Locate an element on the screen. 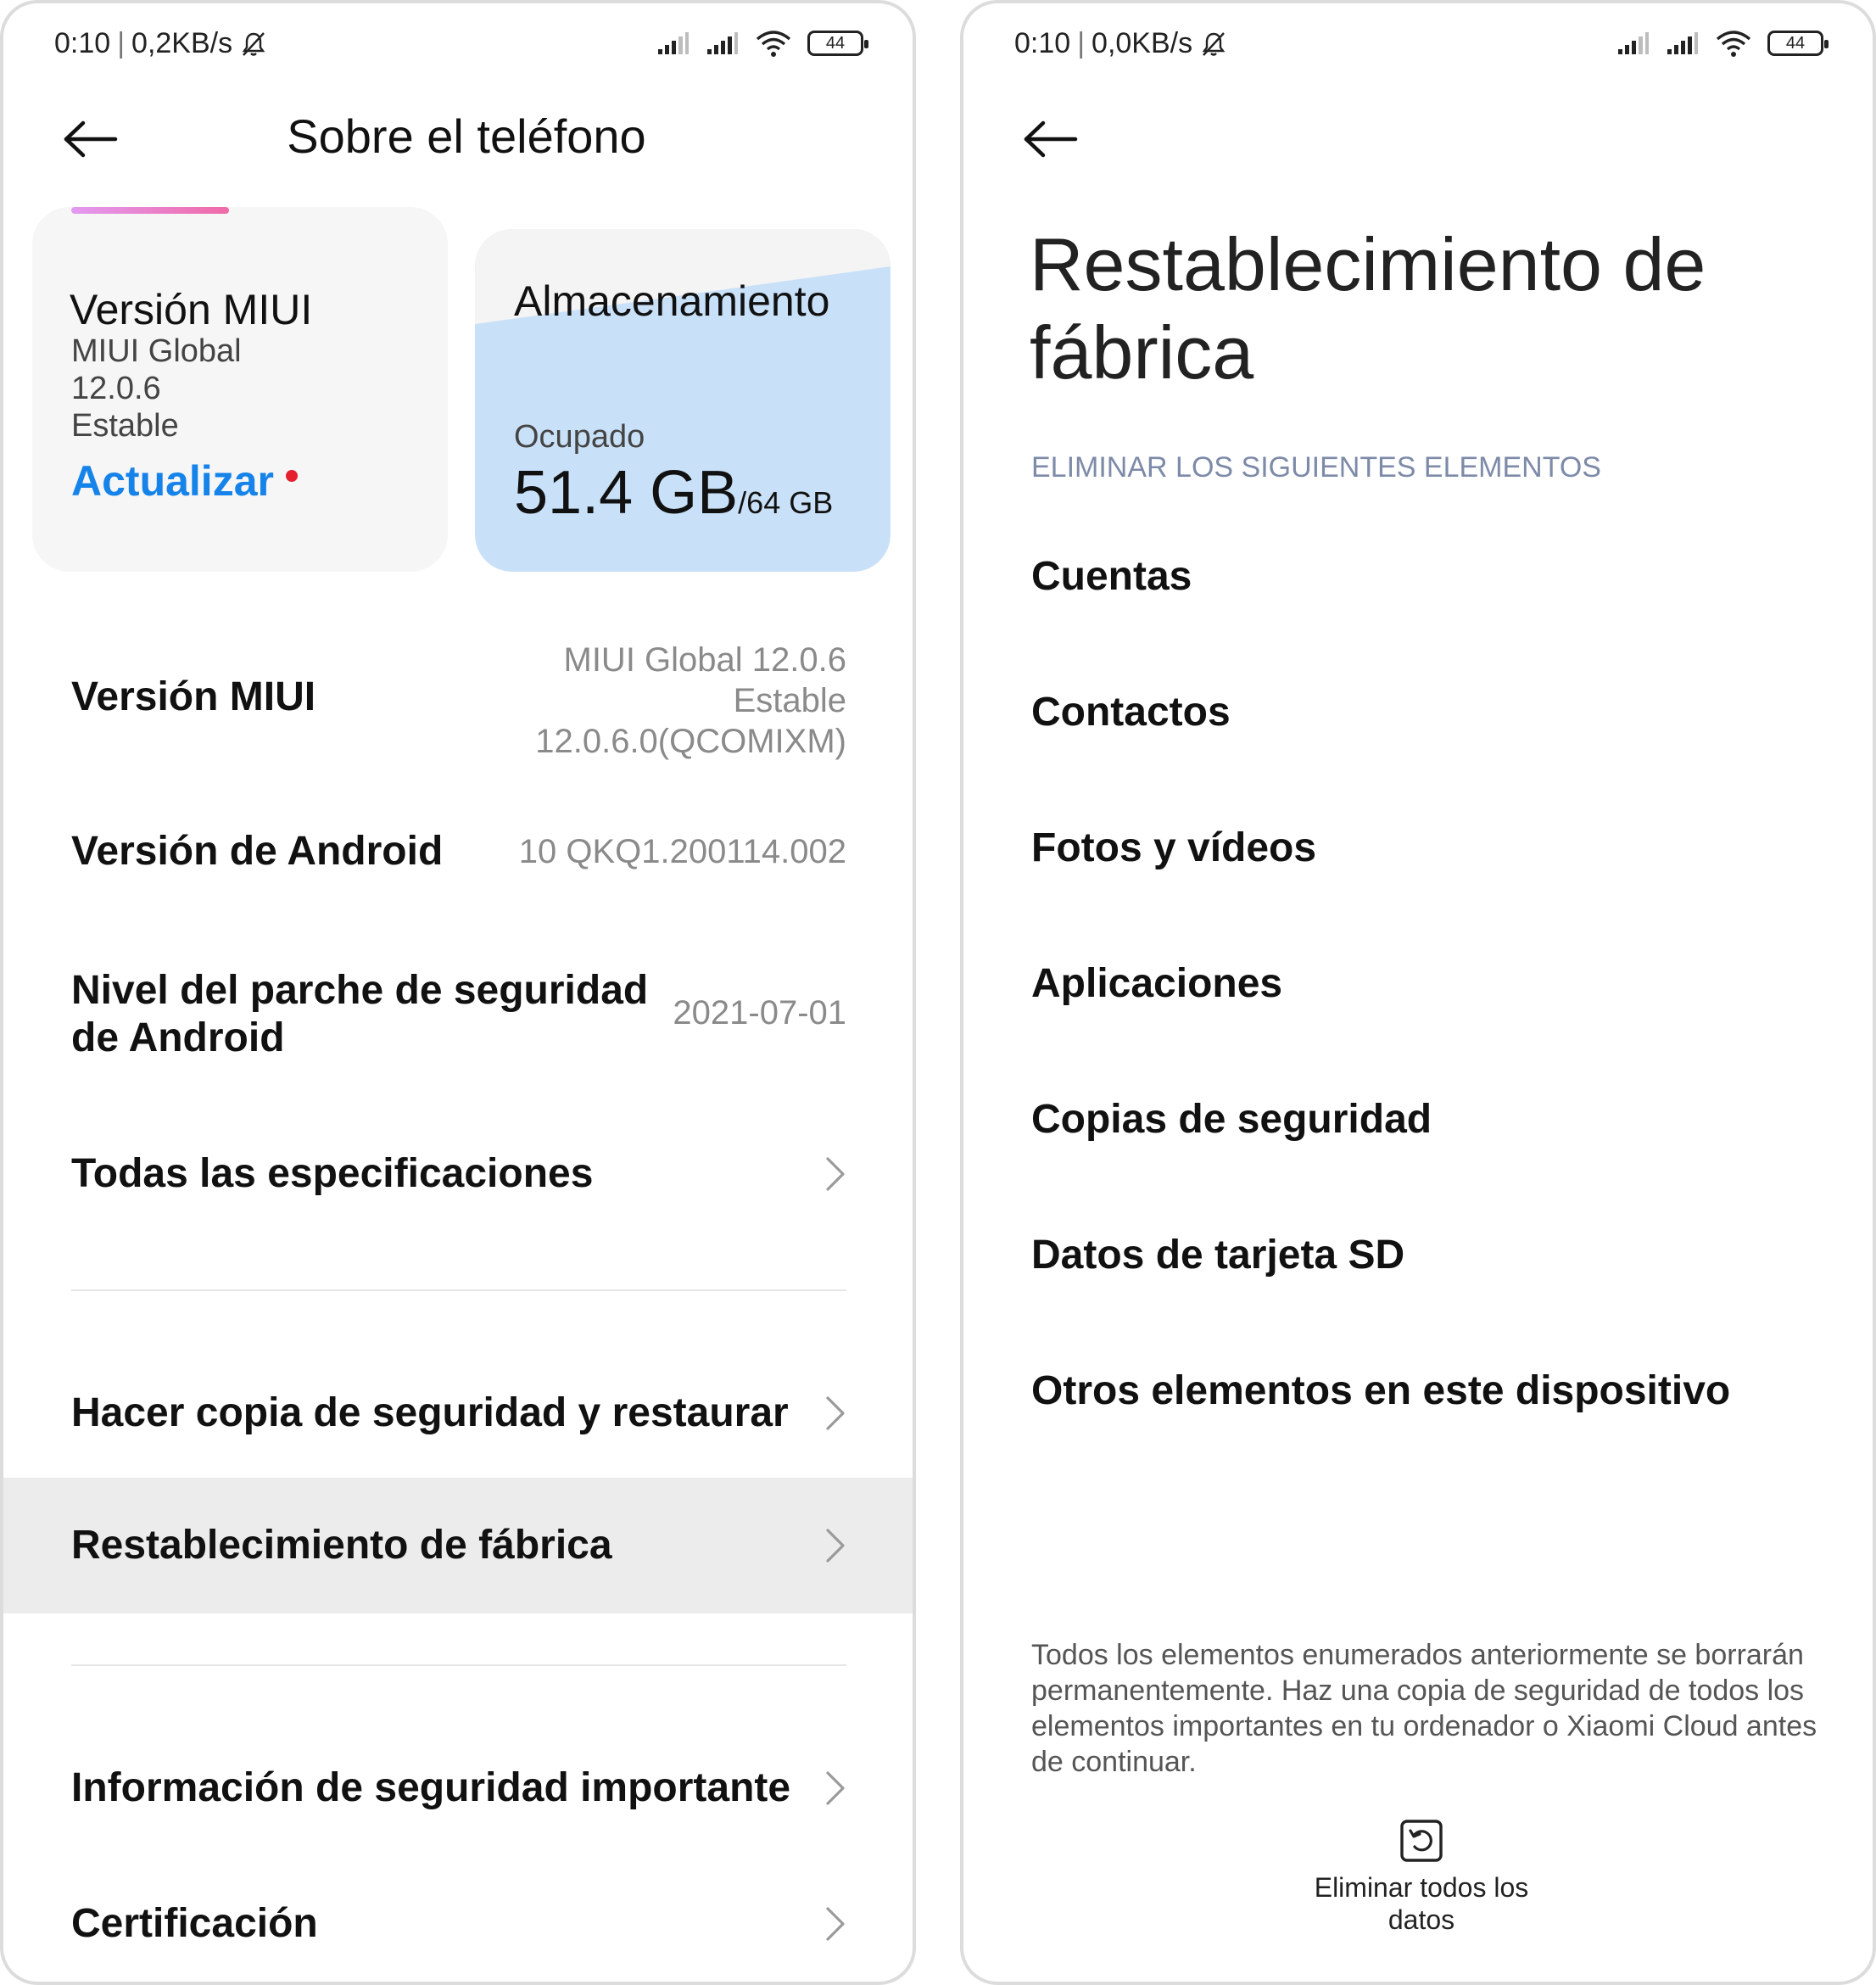 This screenshot has width=1876, height=1985. miui-card-title: Versión MIUI is located at coordinates (191, 309).